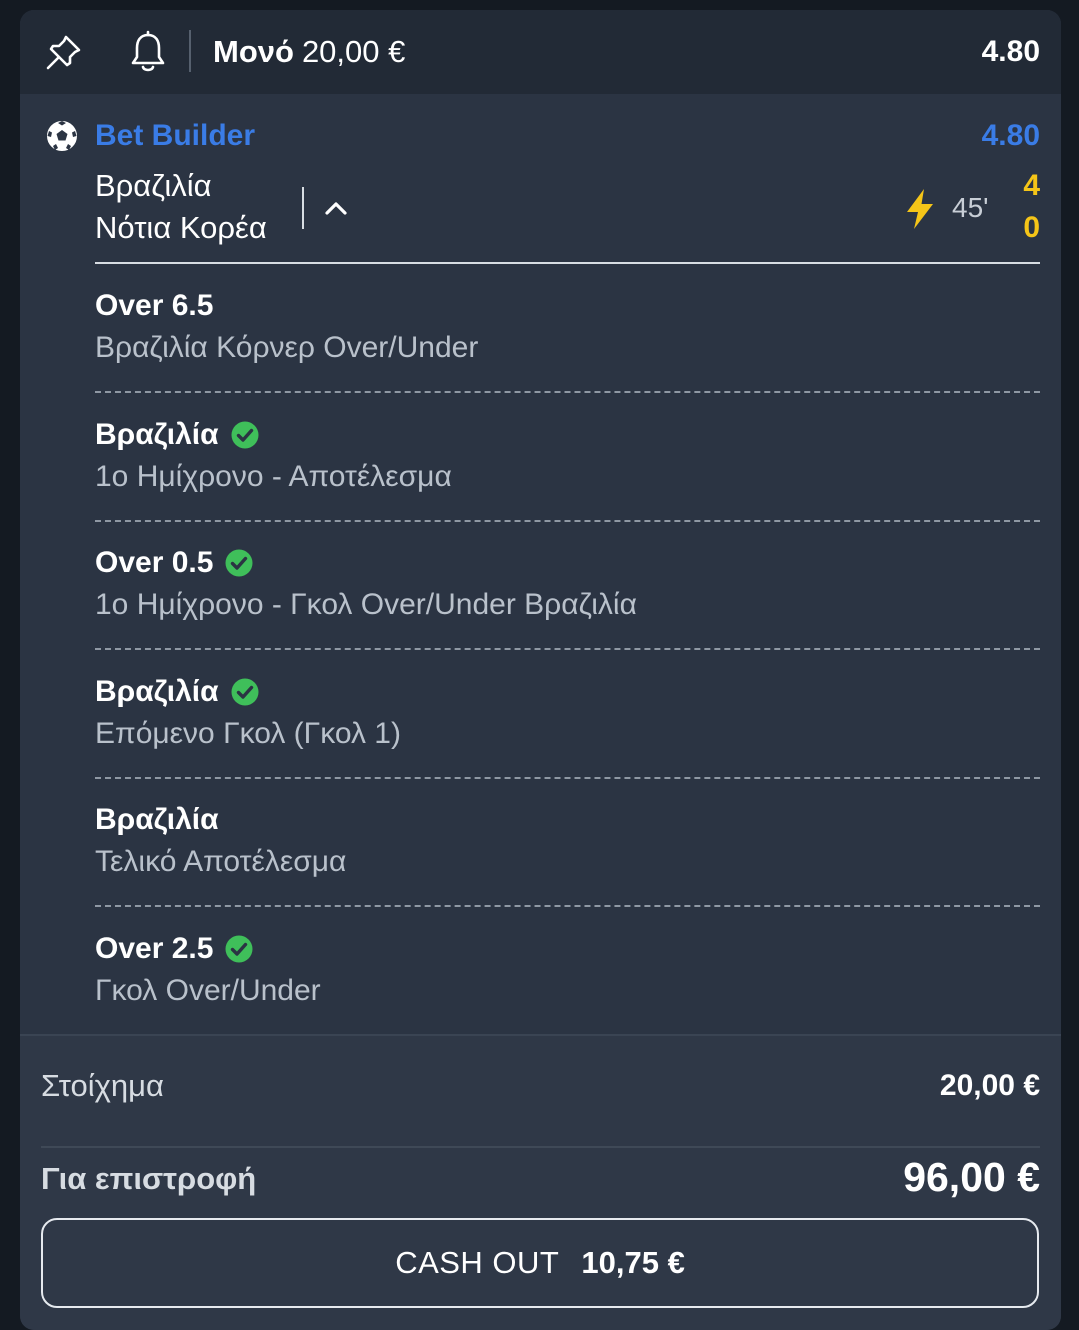 The image size is (1079, 1330). I want to click on bet-builder-title: Bet Builder, so click(175, 135).